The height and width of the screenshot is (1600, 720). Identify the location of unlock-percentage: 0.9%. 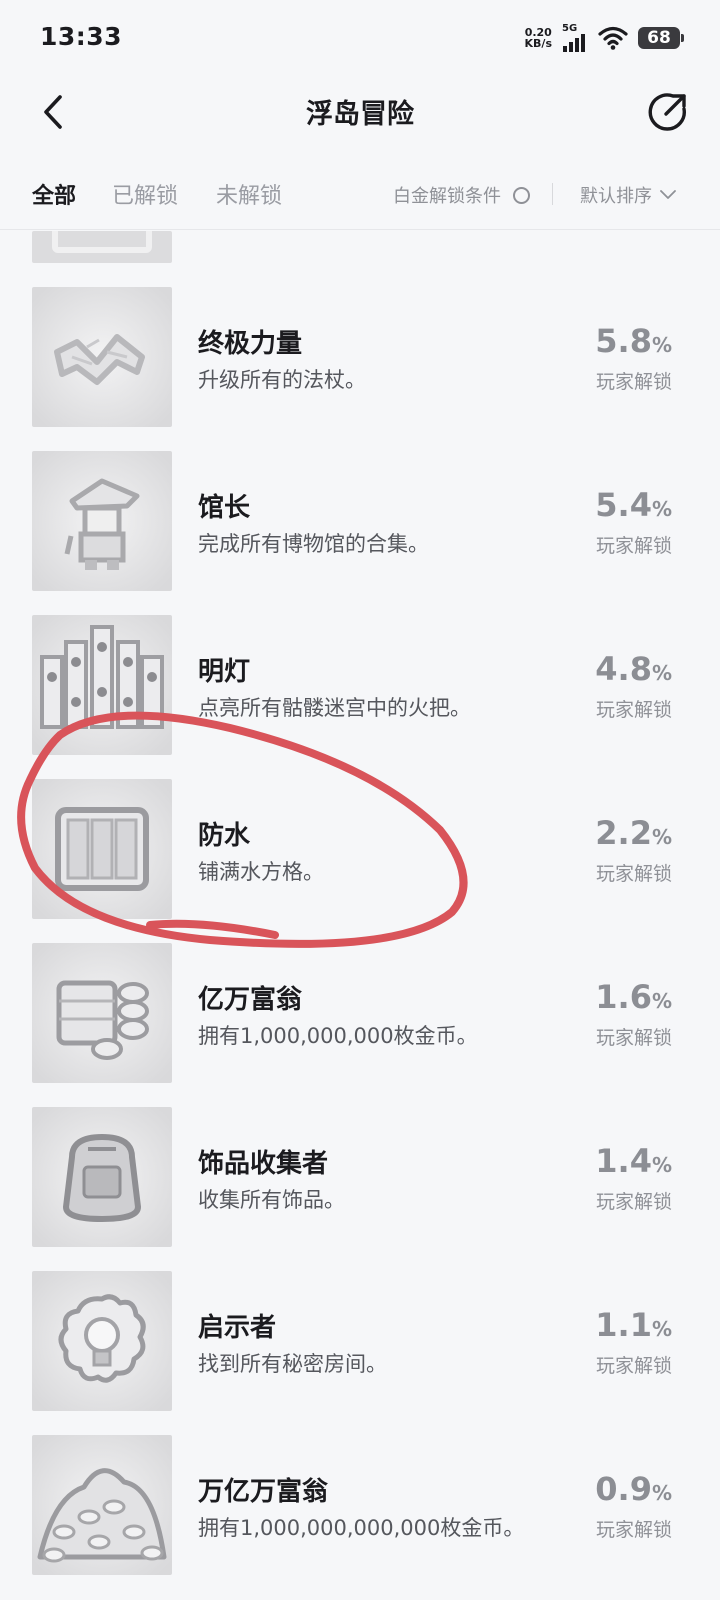
(633, 1489).